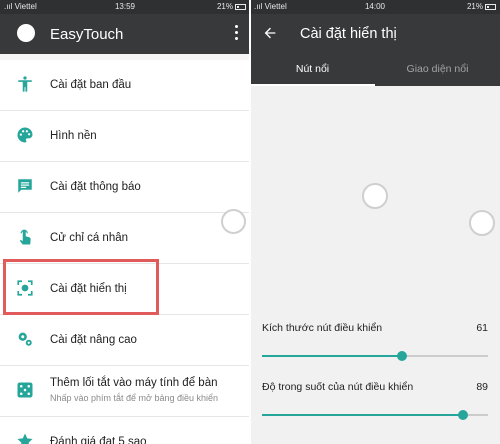  What do you see at coordinates (125, 430) in the screenshot?
I see `menu-item-rate-5-stars: Đánh giá đạt 5 sao` at bounding box center [125, 430].